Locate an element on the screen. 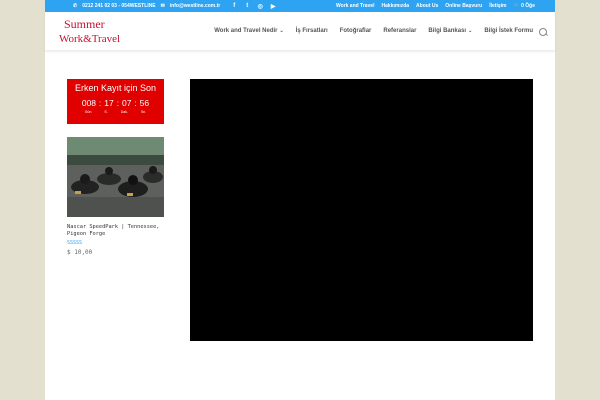 The image size is (600, 400). top-link-about-us: About Us is located at coordinates (427, 6).